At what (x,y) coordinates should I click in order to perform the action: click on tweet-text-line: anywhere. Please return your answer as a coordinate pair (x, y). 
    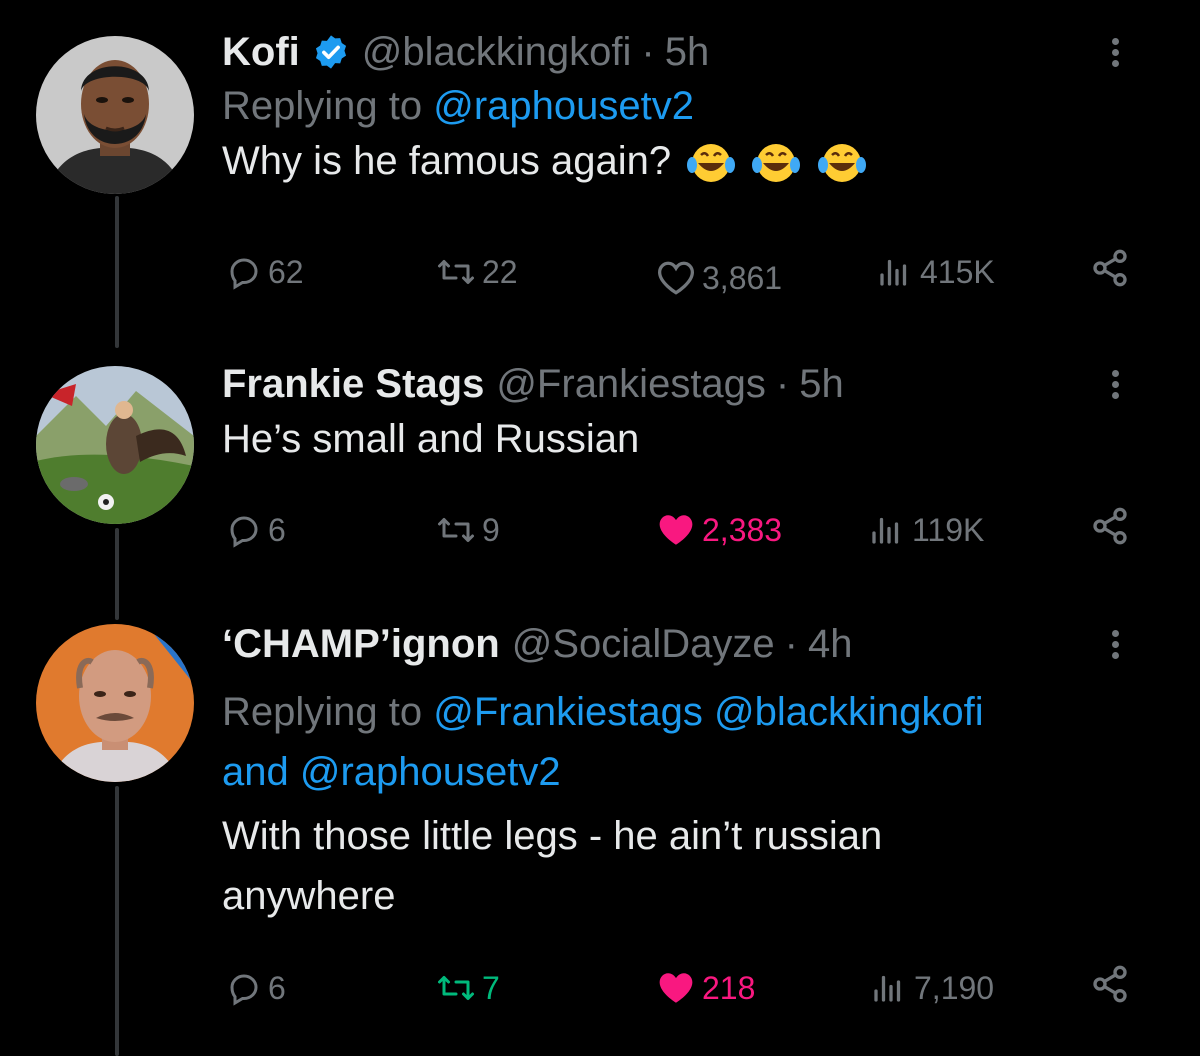
    Looking at the image, I should click on (309, 896).